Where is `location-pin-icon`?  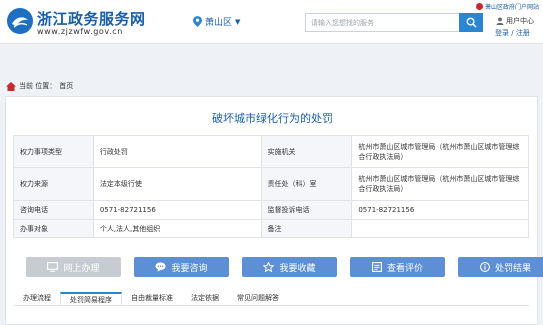
location-pin-icon is located at coordinates (197, 21).